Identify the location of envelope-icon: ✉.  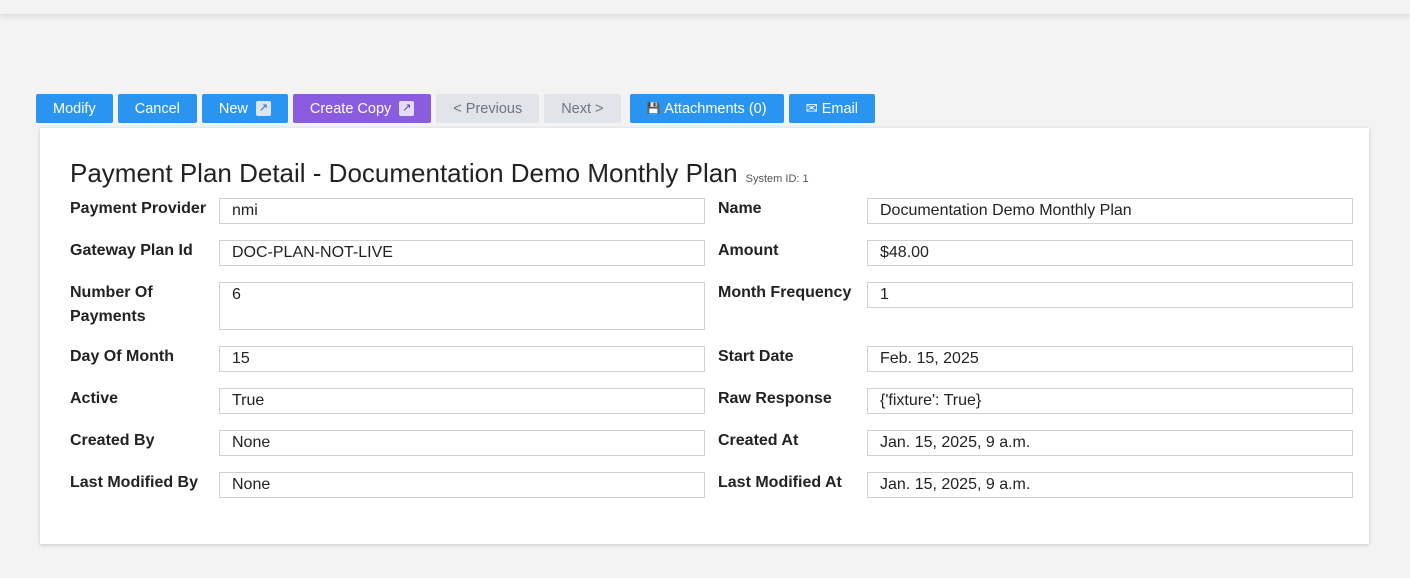
(811, 108).